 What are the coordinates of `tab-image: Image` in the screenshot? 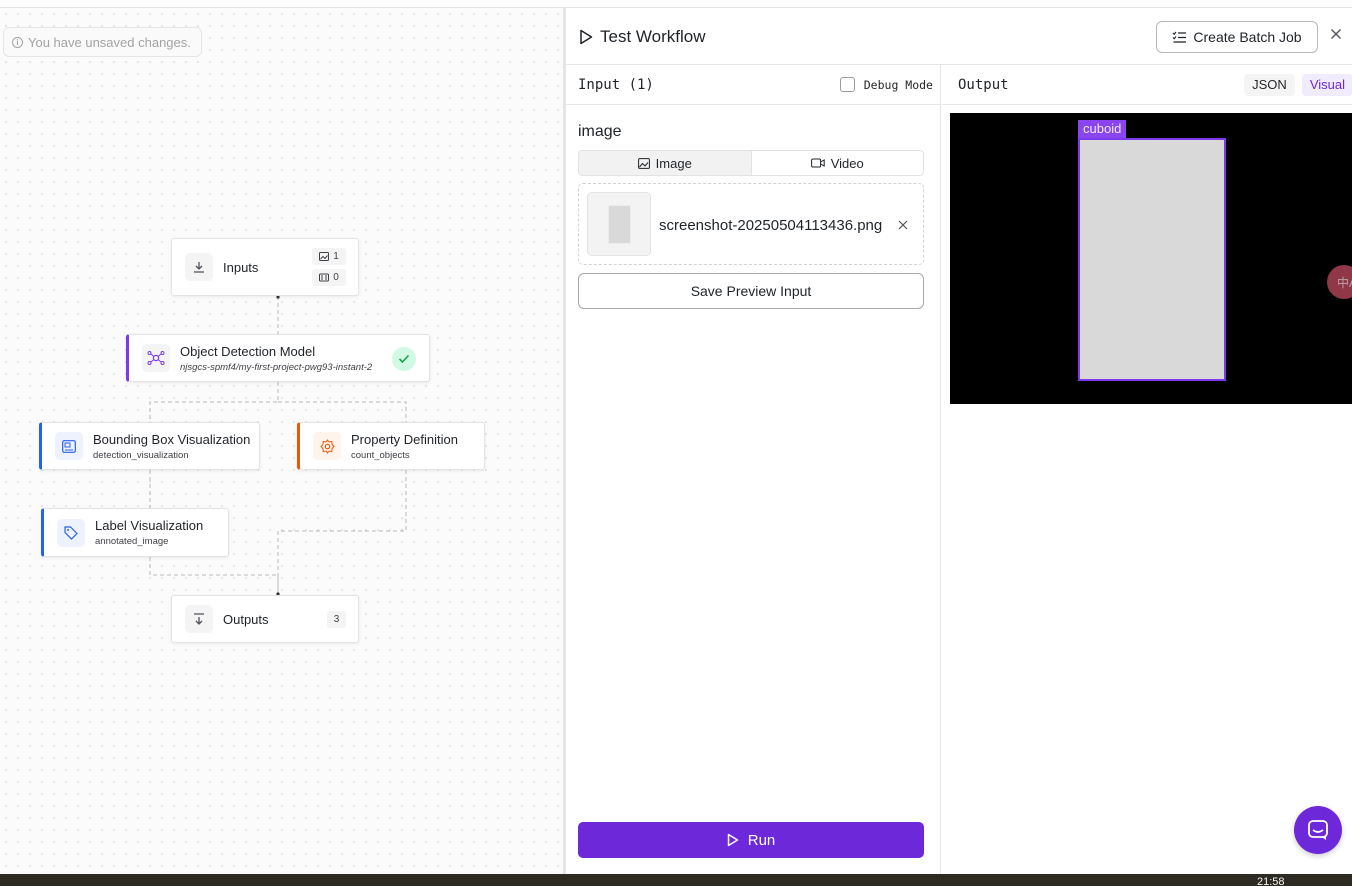 It's located at (665, 163).